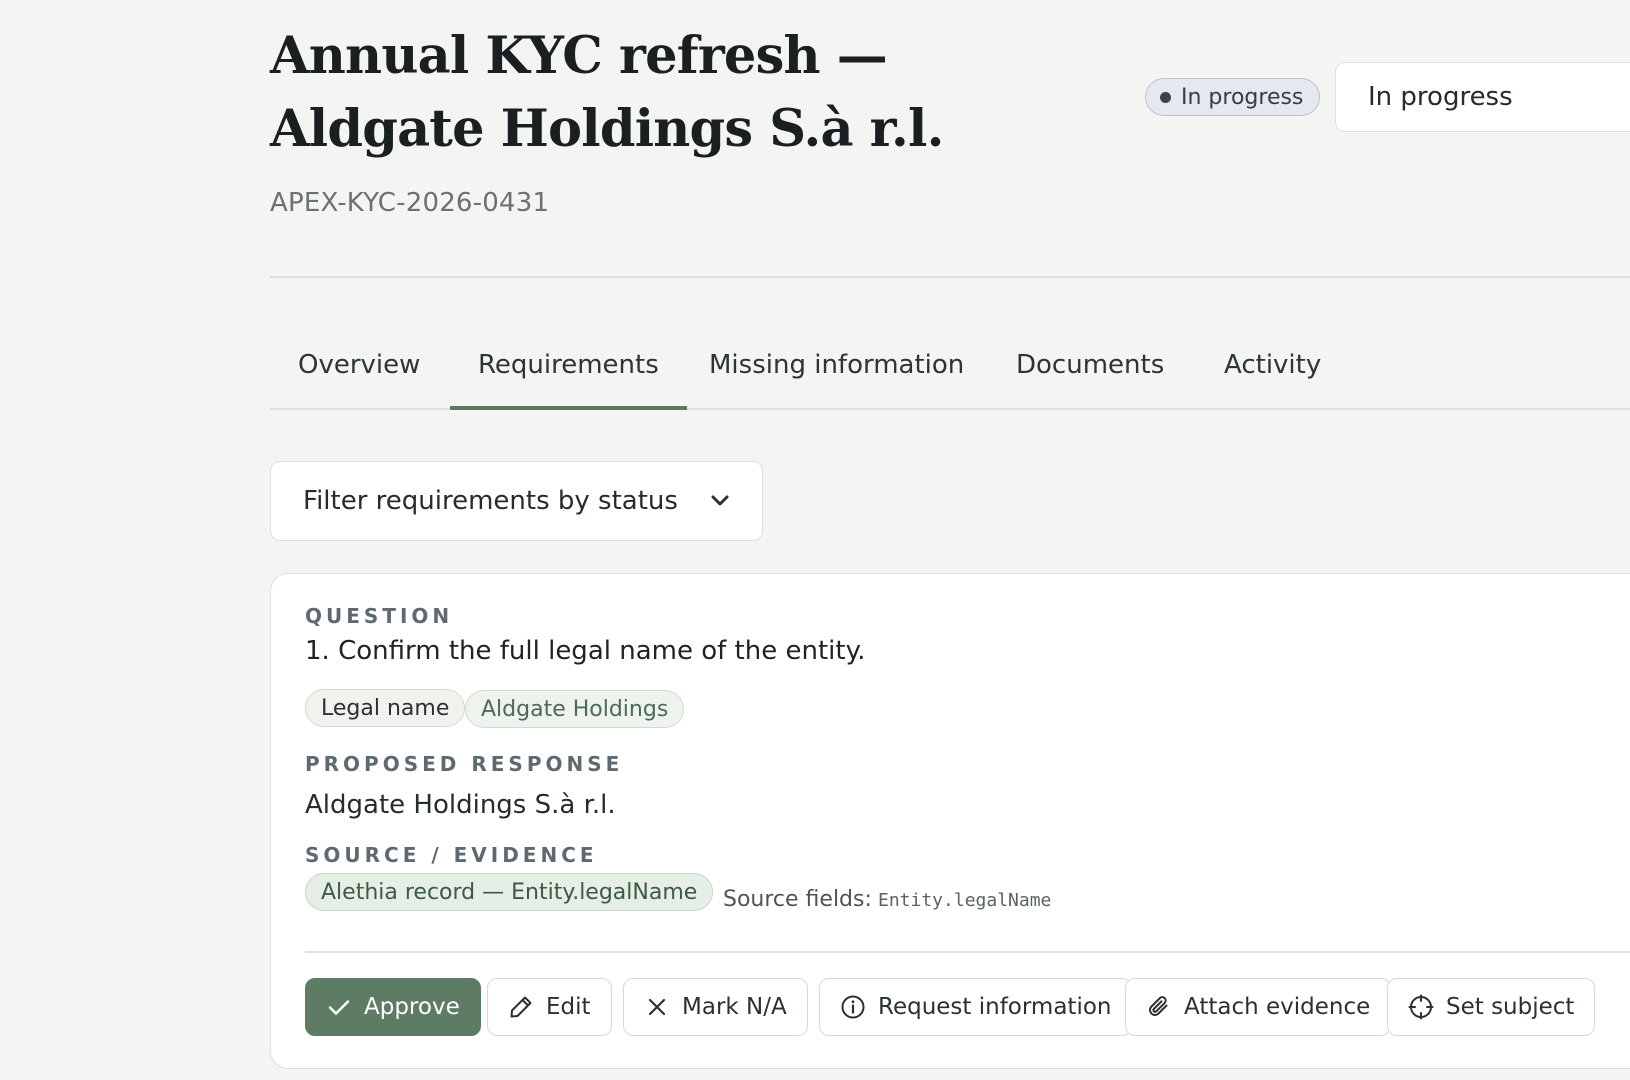  I want to click on tab-activity: Activity, so click(1272, 370).